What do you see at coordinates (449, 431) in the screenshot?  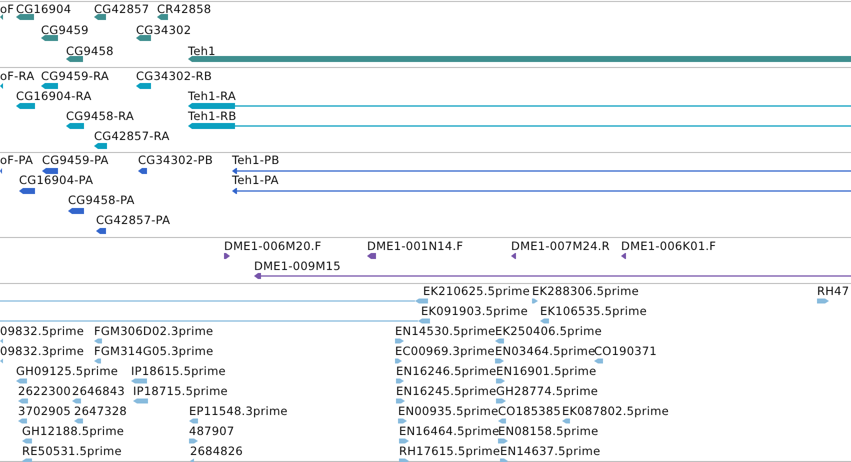 I see `feature-label: EN16464.5prime` at bounding box center [449, 431].